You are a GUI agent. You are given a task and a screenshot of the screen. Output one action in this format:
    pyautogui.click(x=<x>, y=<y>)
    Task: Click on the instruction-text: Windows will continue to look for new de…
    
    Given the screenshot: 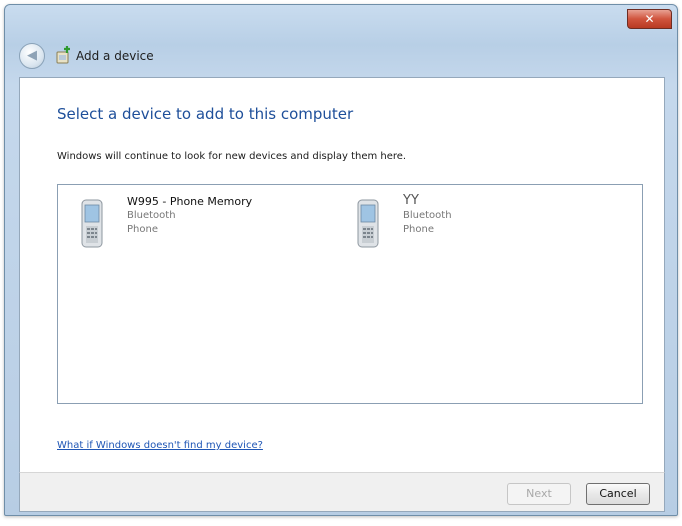 What is the action you would take?
    pyautogui.click(x=232, y=156)
    